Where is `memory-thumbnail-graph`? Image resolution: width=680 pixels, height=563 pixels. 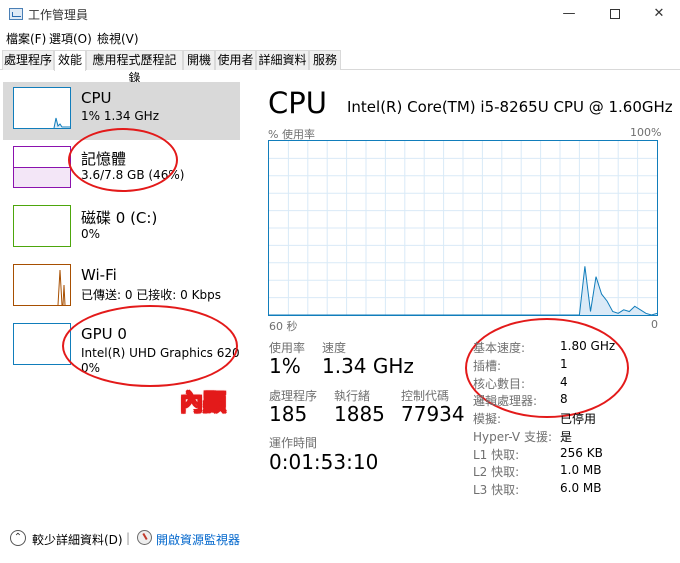 memory-thumbnail-graph is located at coordinates (42, 167).